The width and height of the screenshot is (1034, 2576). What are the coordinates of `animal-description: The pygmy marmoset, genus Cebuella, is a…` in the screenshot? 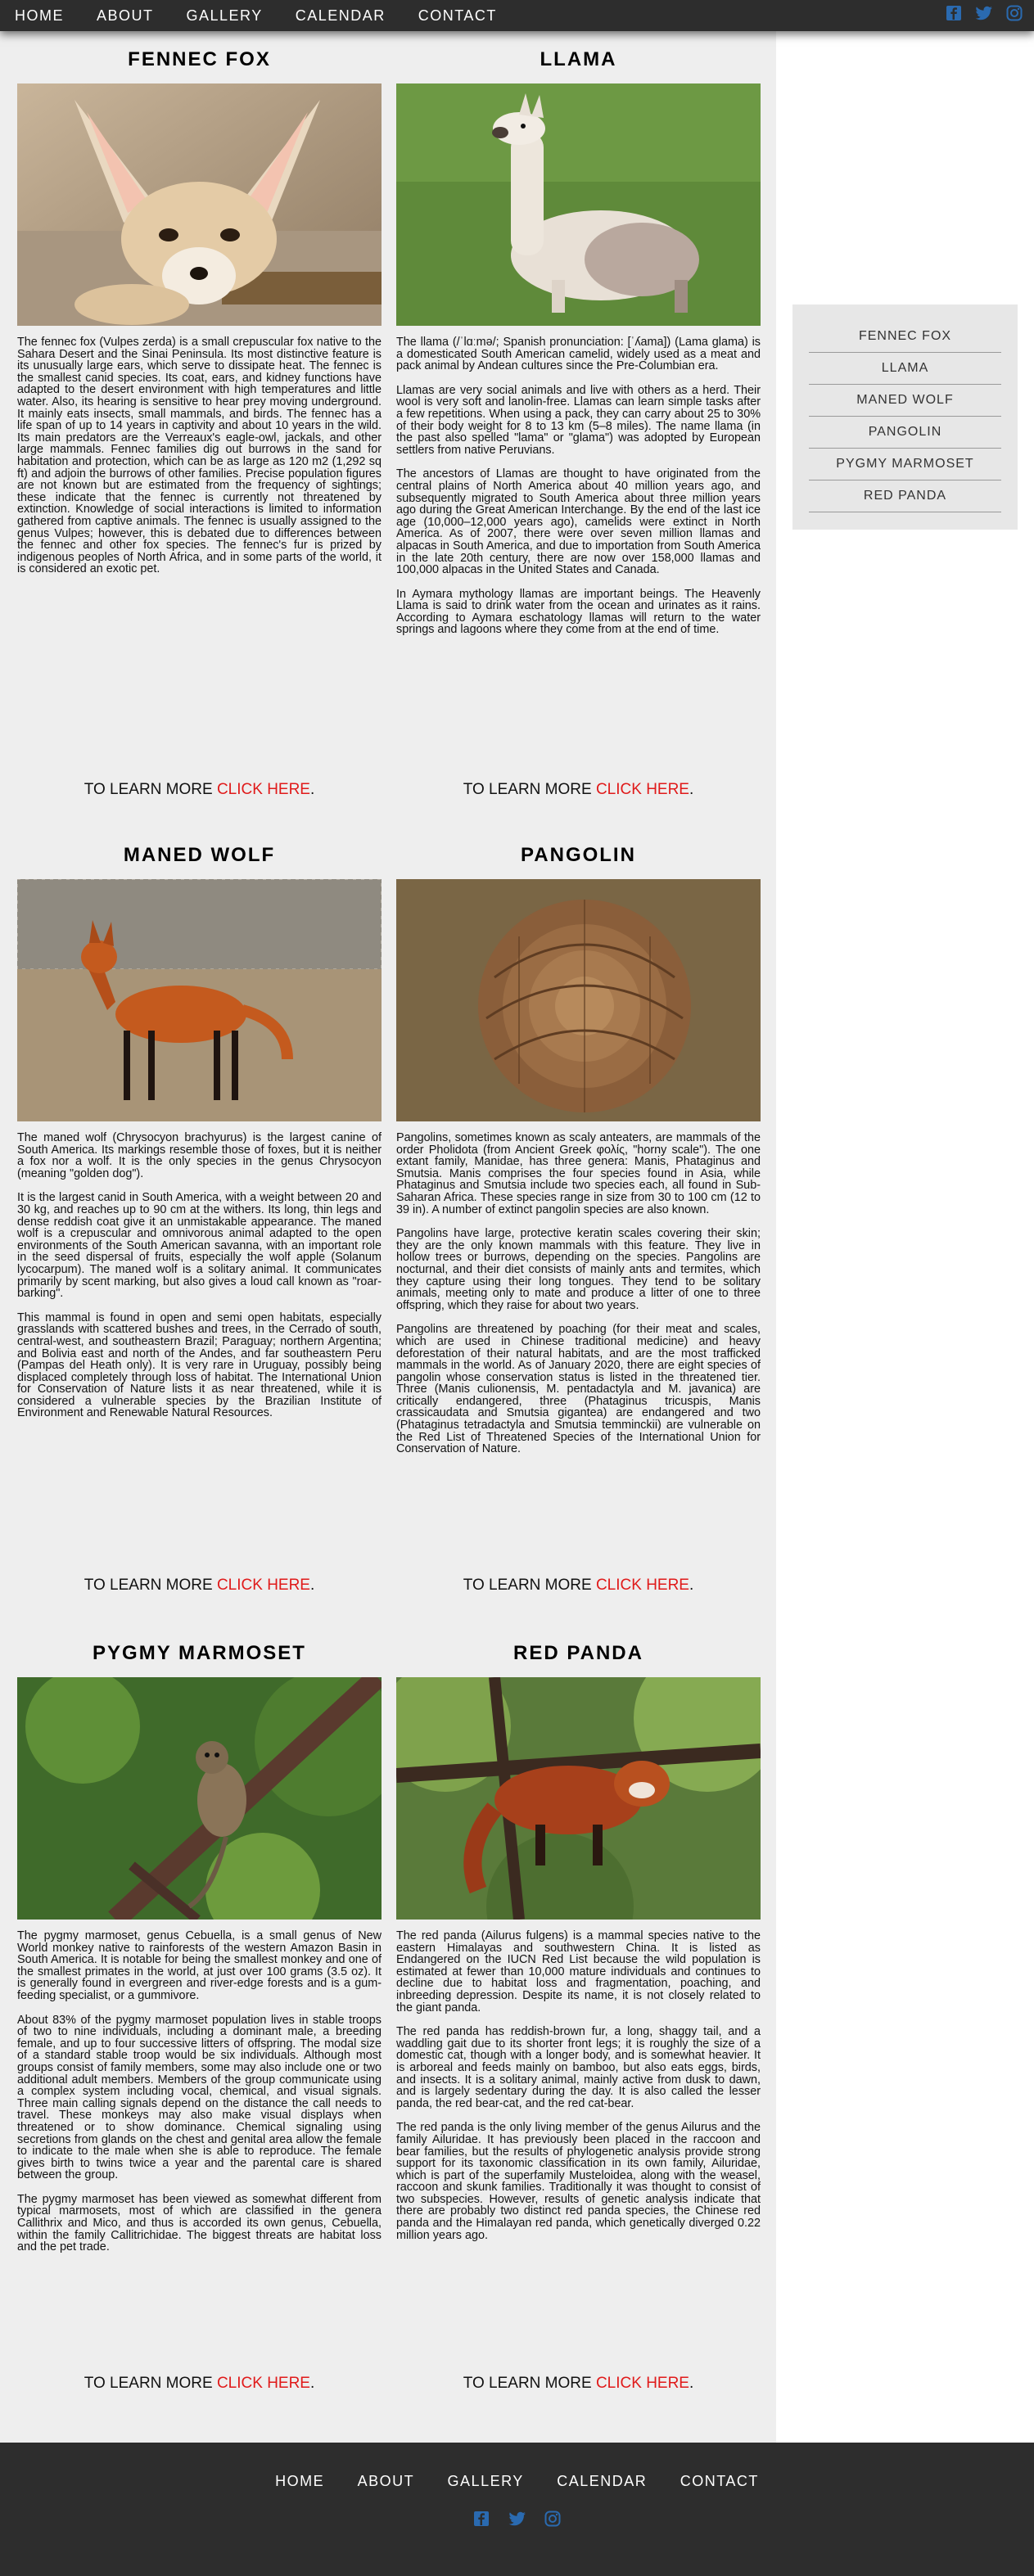 It's located at (199, 2143).